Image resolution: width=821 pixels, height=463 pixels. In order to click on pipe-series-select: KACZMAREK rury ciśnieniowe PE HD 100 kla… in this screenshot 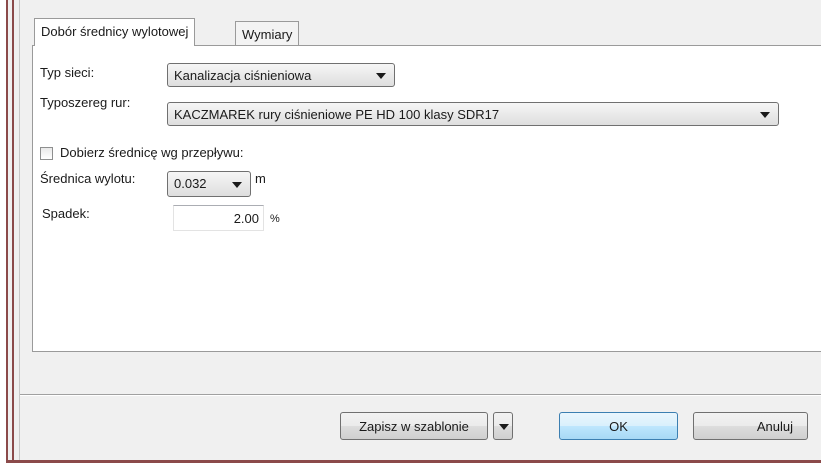, I will do `click(473, 114)`.